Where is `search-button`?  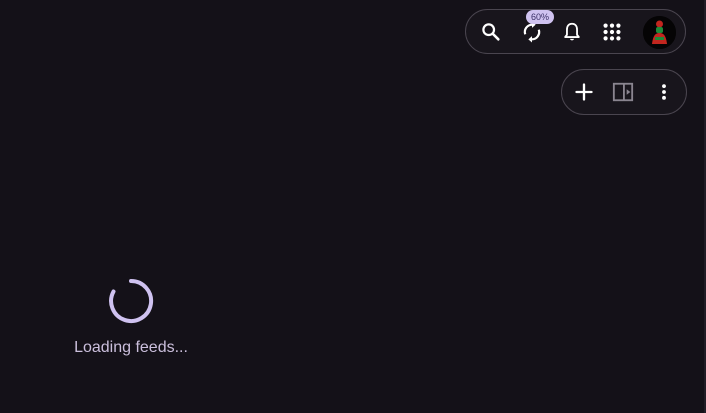 search-button is located at coordinates (491, 32).